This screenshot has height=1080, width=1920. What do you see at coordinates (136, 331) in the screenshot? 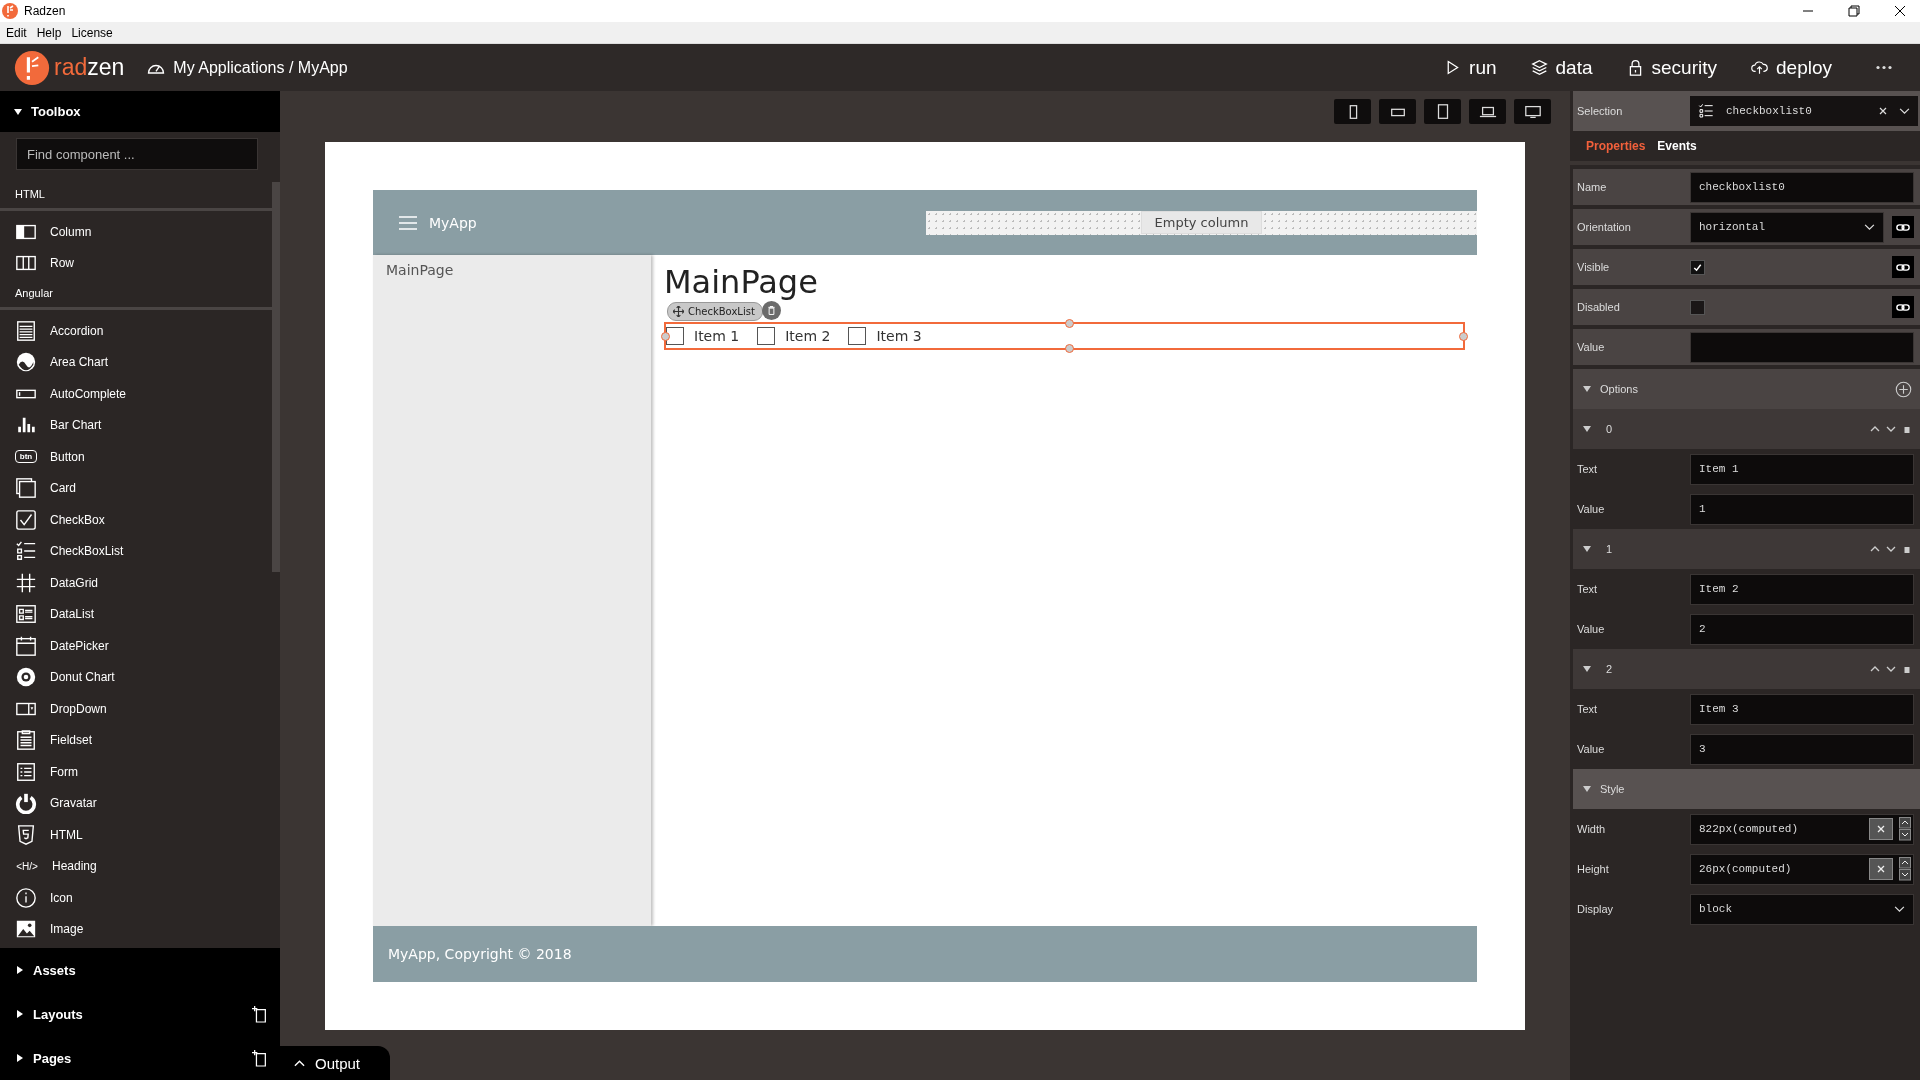
I see `toolbox-item: Accordion` at bounding box center [136, 331].